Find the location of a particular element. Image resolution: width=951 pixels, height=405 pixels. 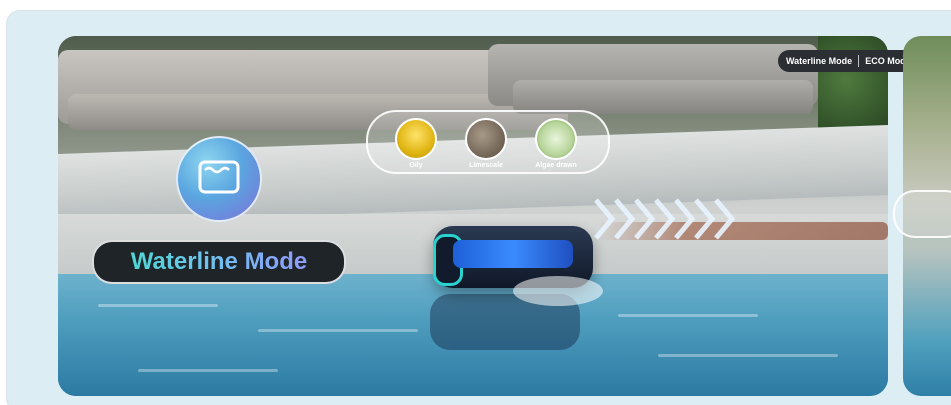

dirt-types-pill: Oily Limescale Algae drawn is located at coordinates (488, 142).